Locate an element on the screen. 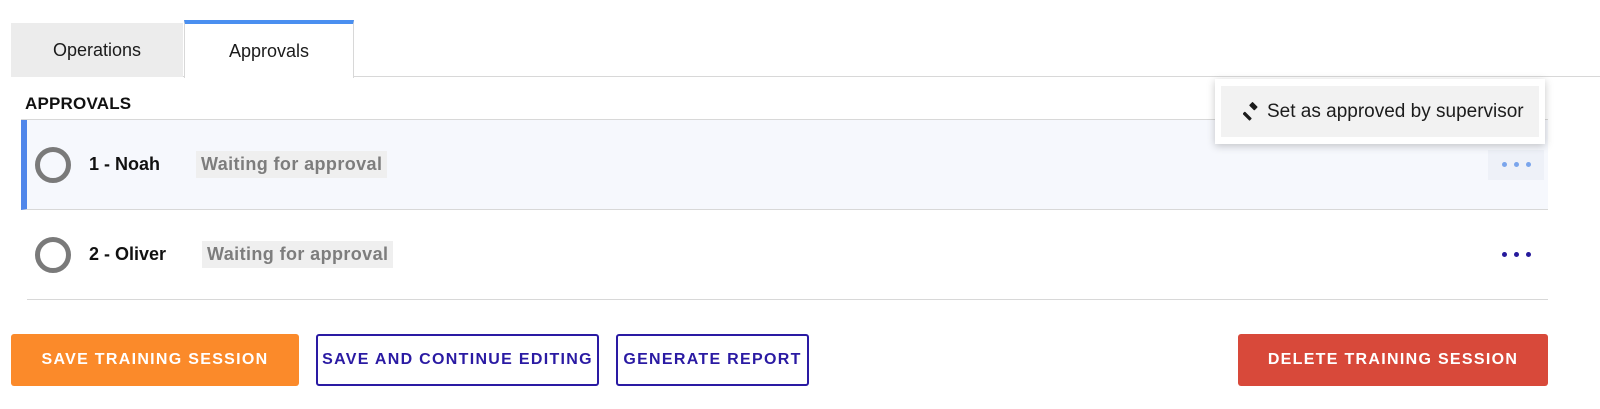  approver-name: 1 - Noah is located at coordinates (125, 164).